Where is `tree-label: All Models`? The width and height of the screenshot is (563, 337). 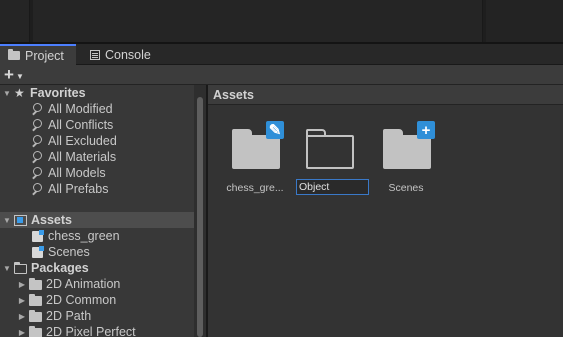 tree-label: All Models is located at coordinates (77, 173).